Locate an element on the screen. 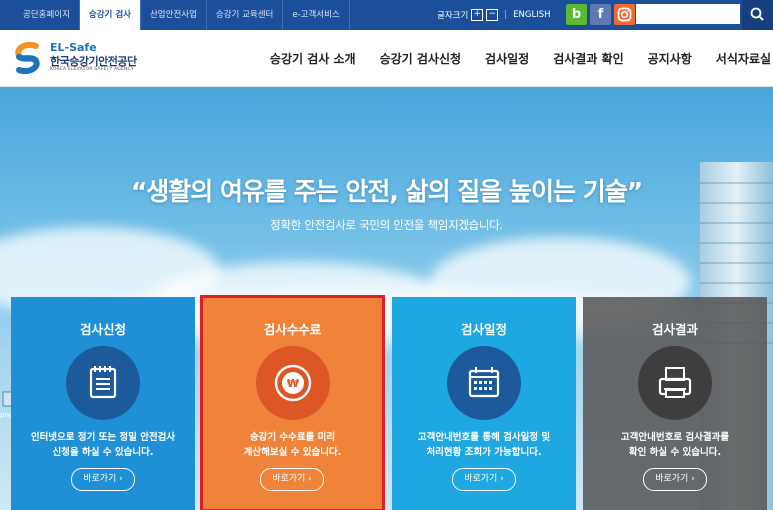  font-increase-button: + is located at coordinates (477, 15).